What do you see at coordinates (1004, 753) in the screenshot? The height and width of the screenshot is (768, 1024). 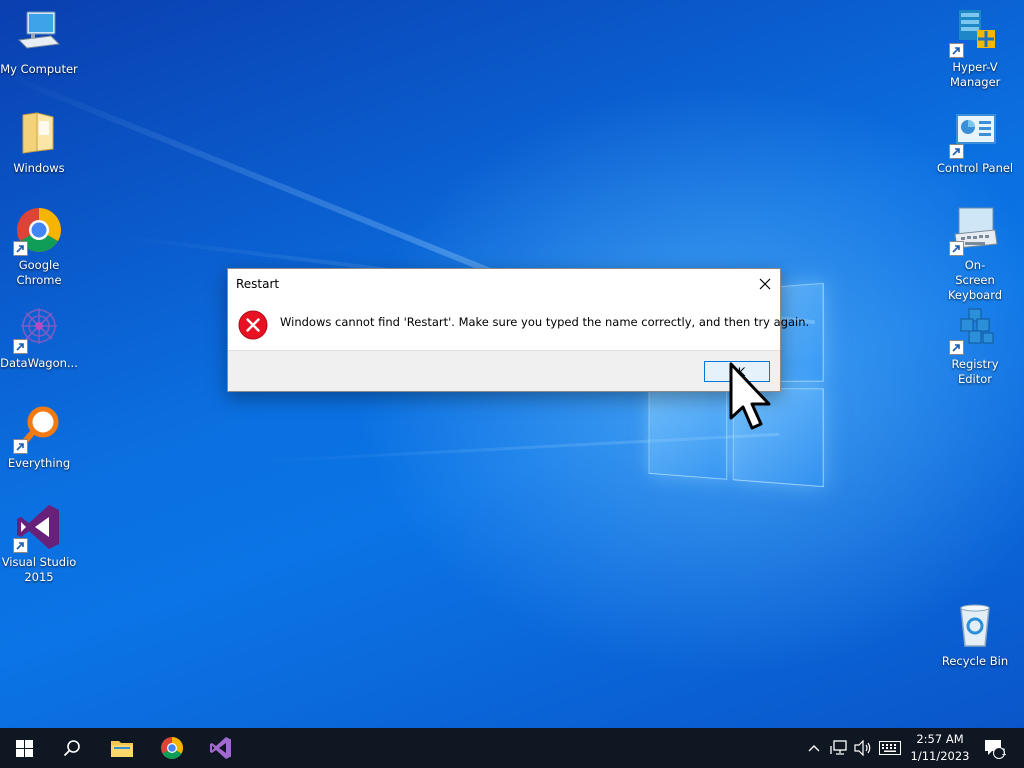 I see `notification-count: 1` at bounding box center [1004, 753].